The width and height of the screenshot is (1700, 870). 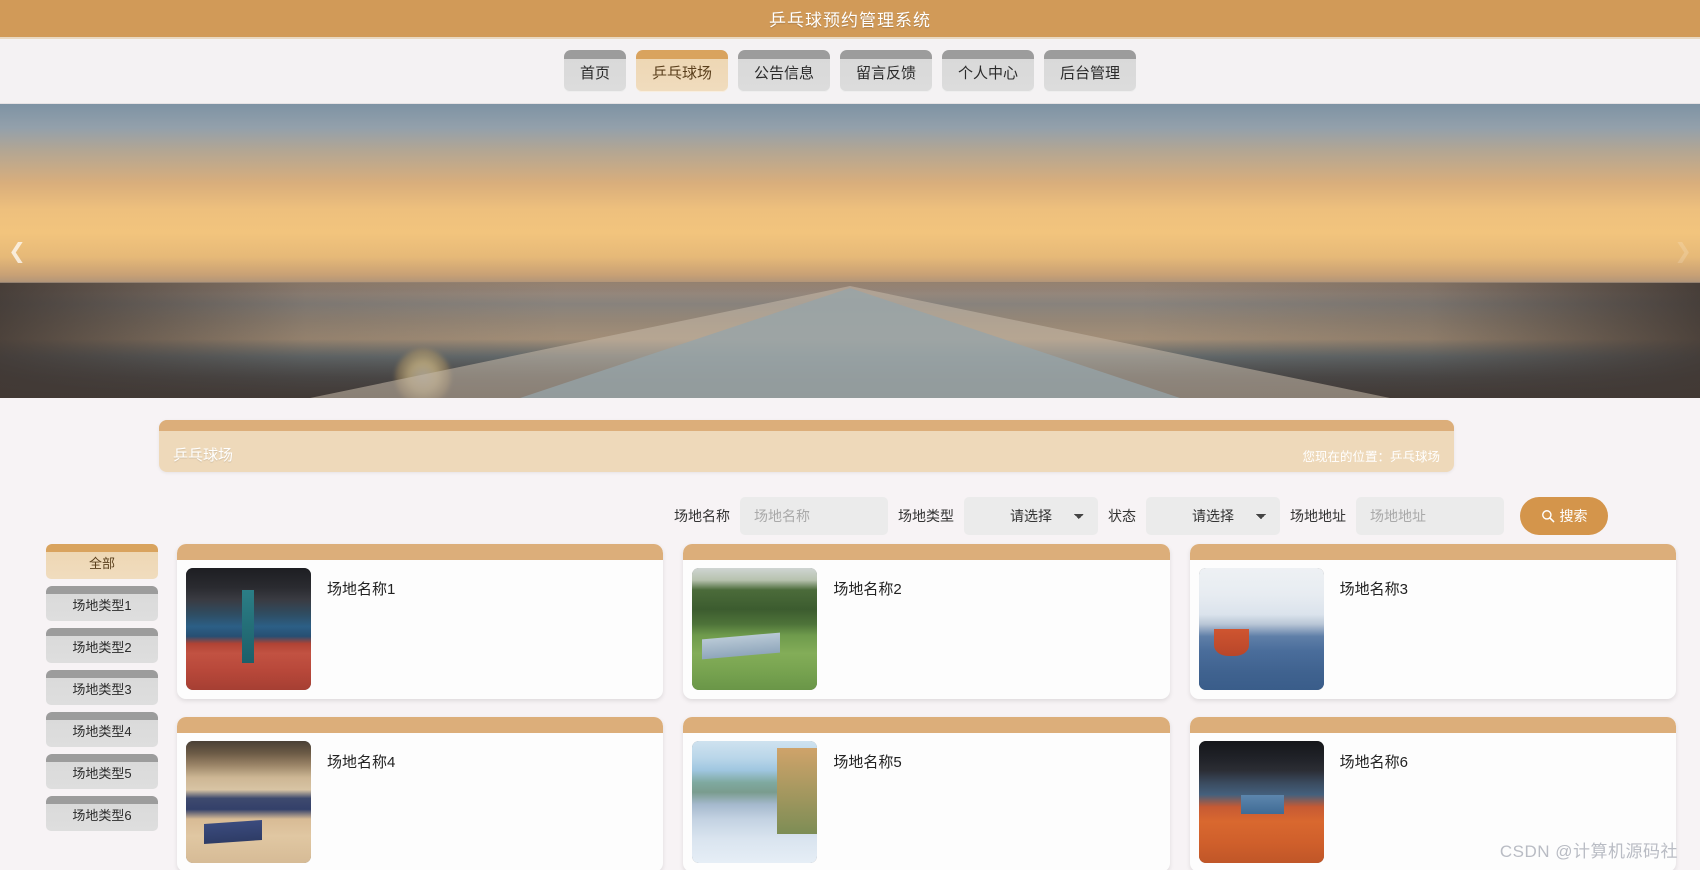 I want to click on category-item-type1: 场地类型1, so click(x=102, y=603).